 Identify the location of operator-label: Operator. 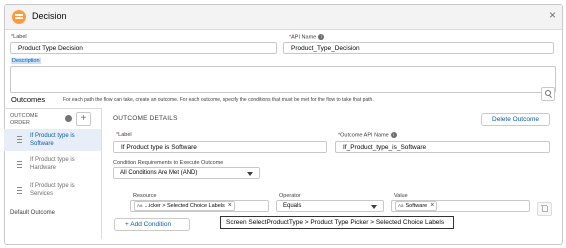
(290, 196).